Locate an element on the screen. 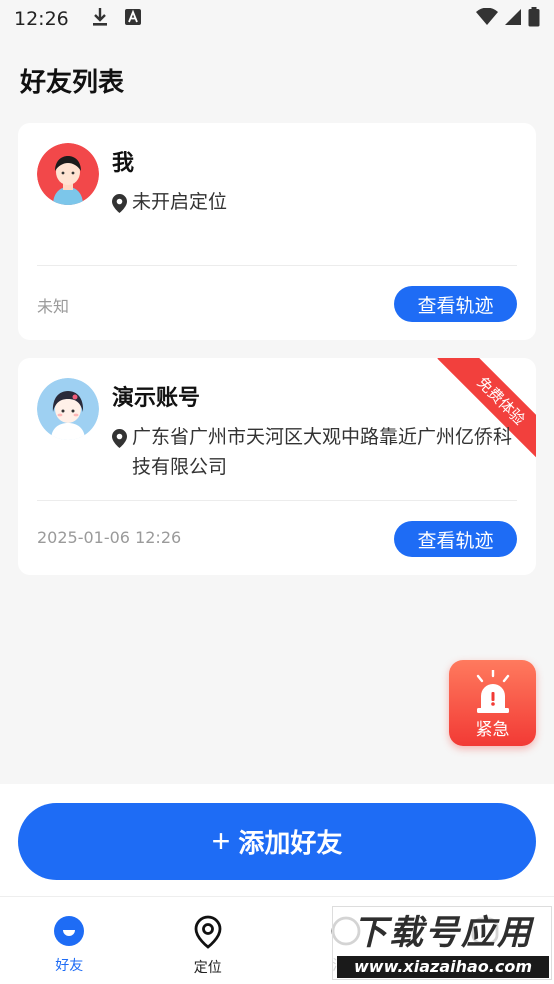 The width and height of the screenshot is (554, 984). add-friend-button: + 添加好友 is located at coordinates (277, 841).